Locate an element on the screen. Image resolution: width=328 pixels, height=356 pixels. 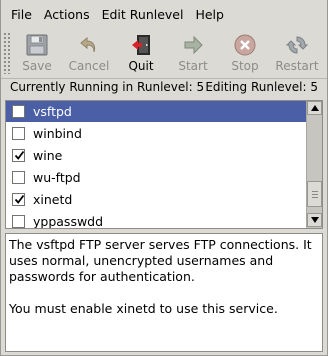
start-button-label: Start is located at coordinates (193, 66).